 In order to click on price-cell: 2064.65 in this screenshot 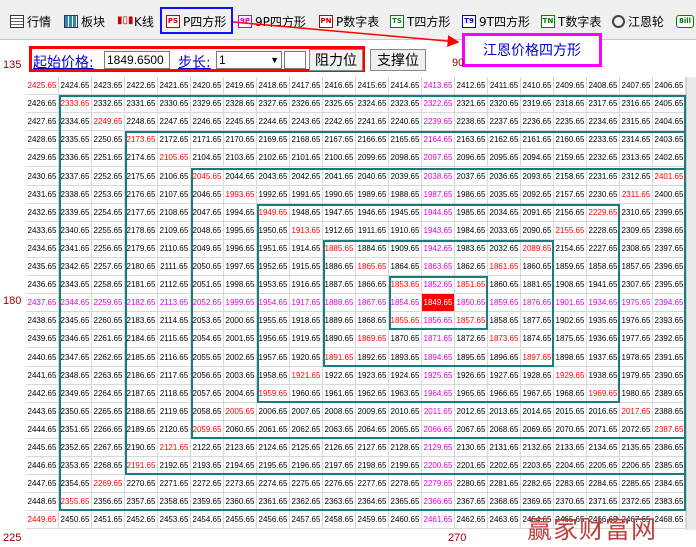, I will do `click(372, 429)`.